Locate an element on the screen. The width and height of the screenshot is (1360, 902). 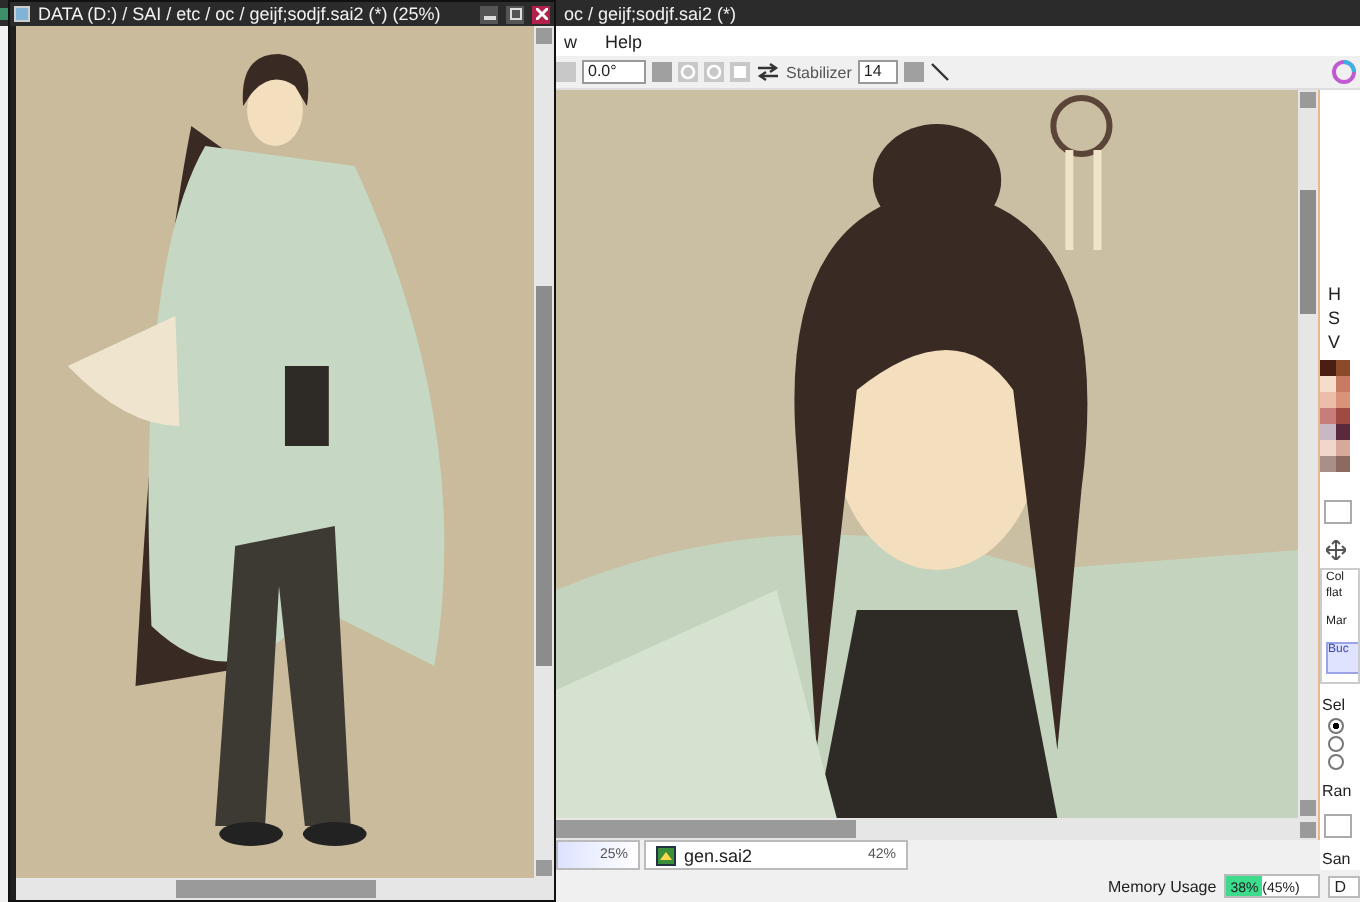
rotate-left-button is located at coordinates (688, 72).